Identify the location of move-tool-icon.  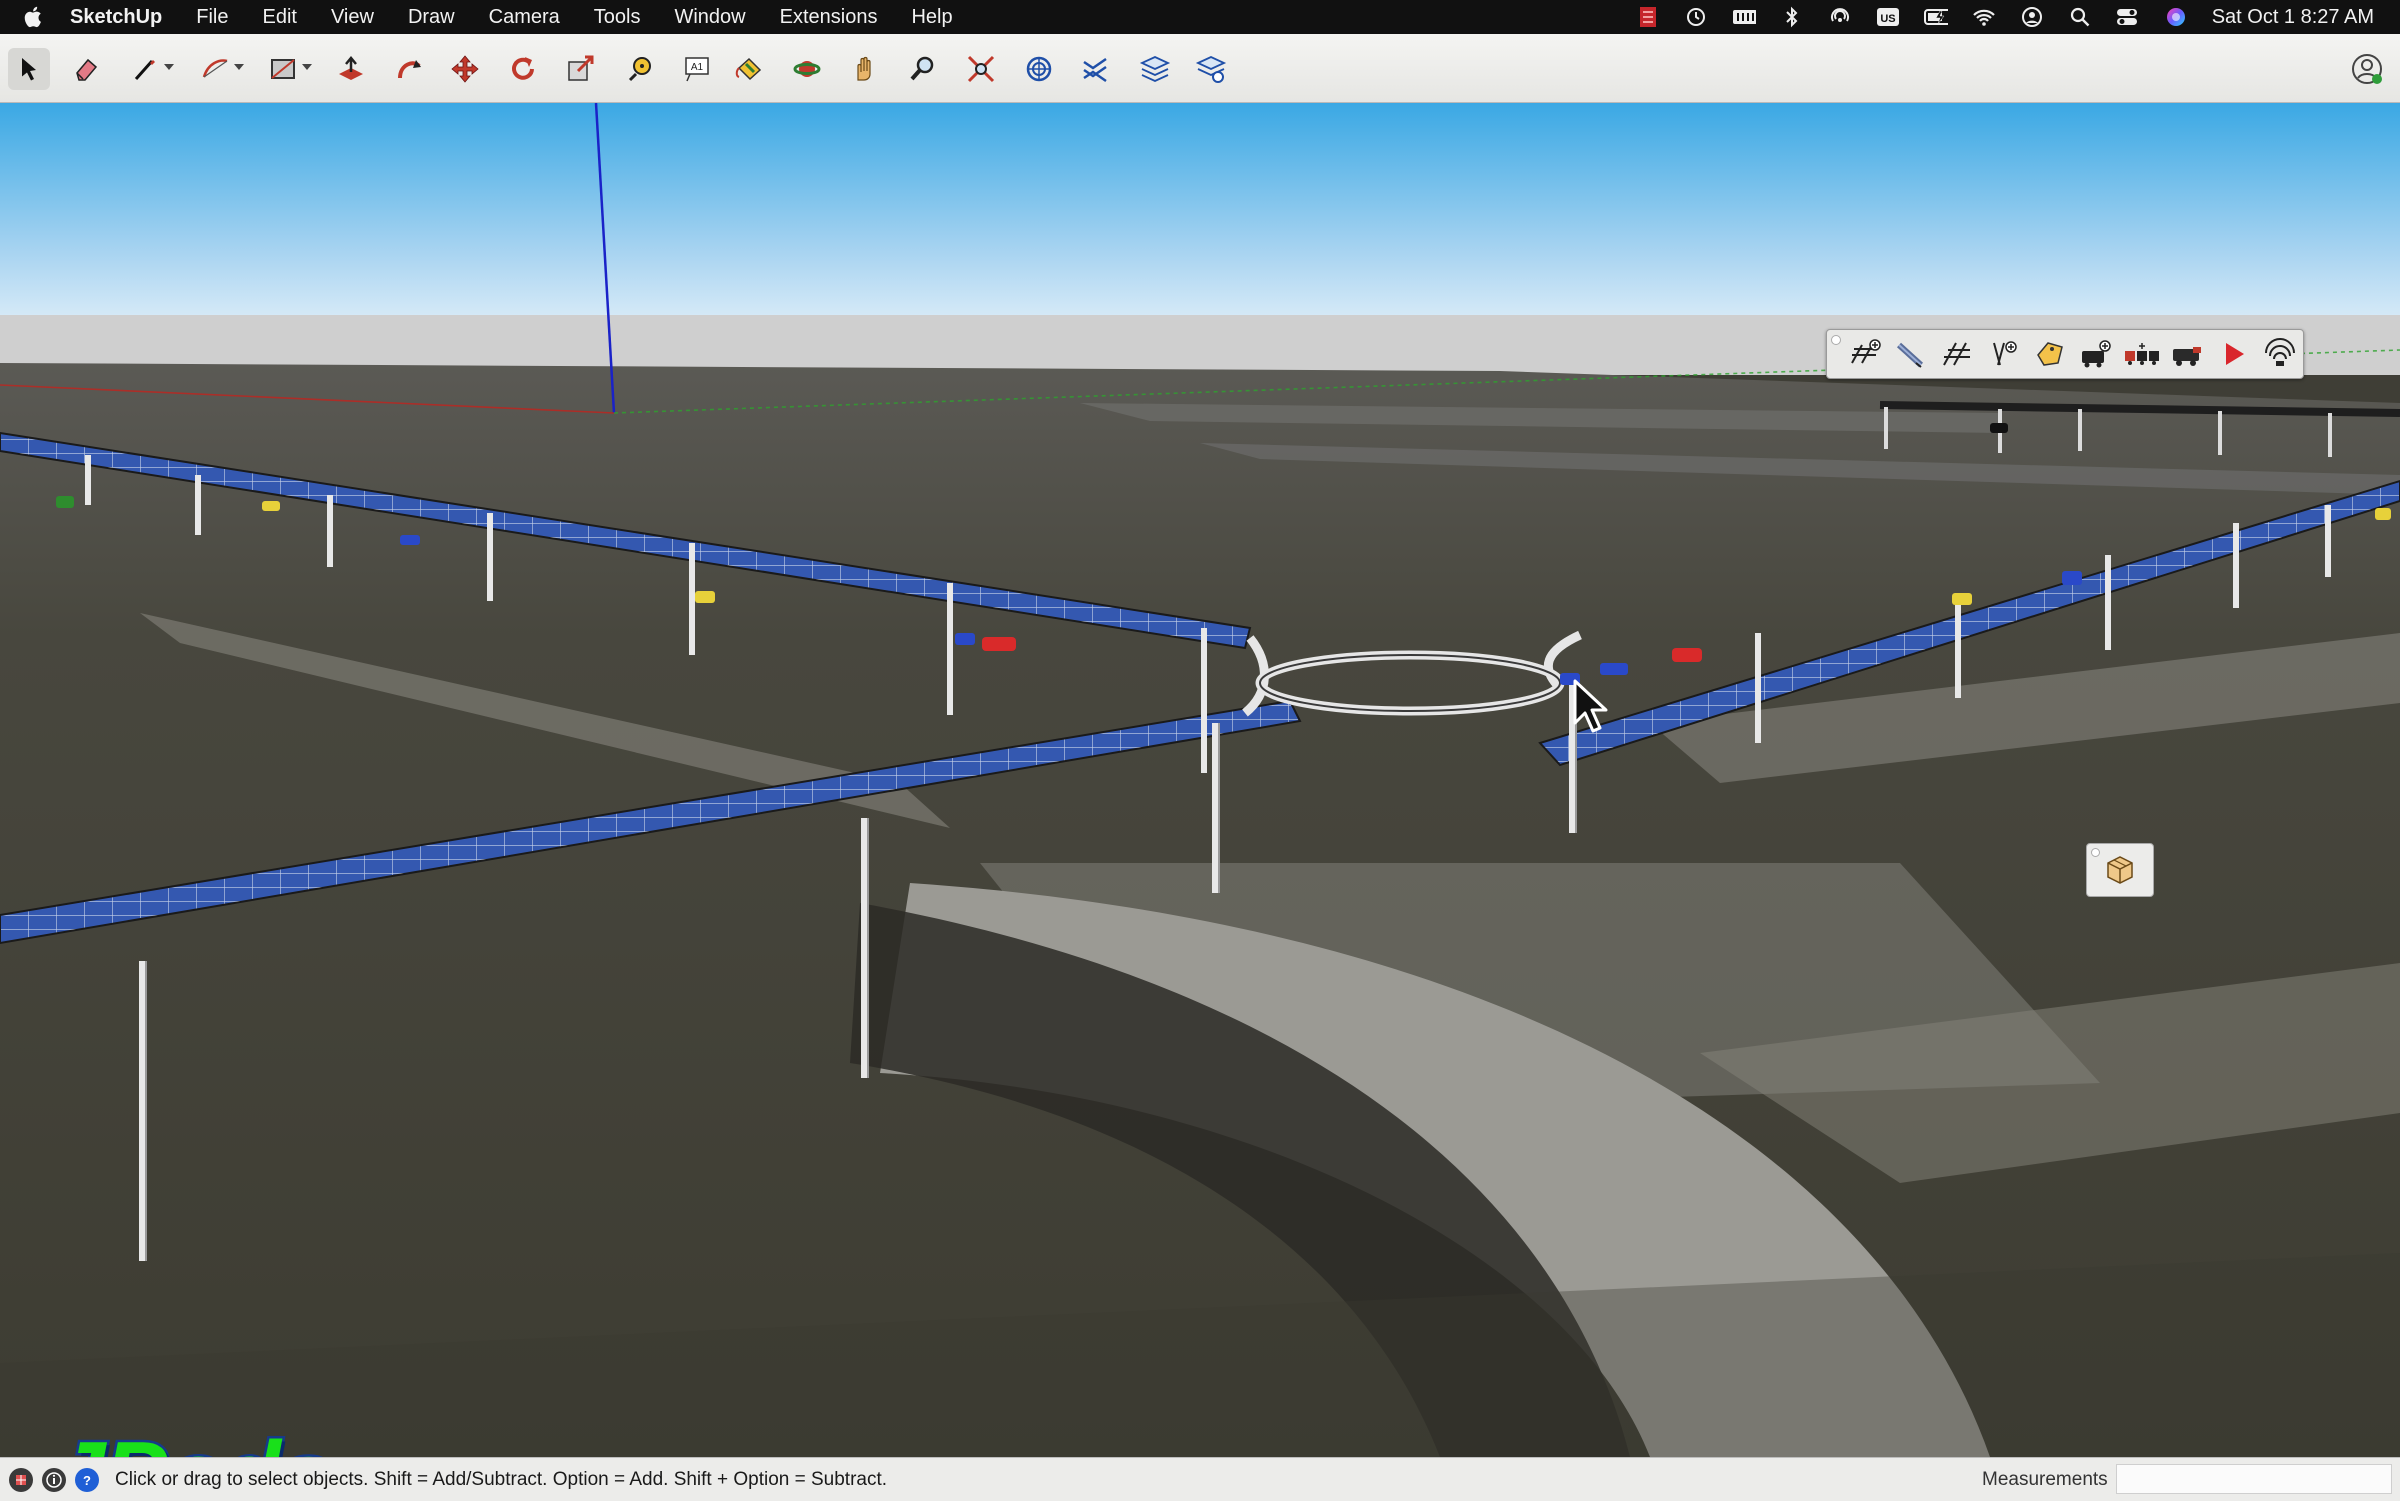
(465, 69).